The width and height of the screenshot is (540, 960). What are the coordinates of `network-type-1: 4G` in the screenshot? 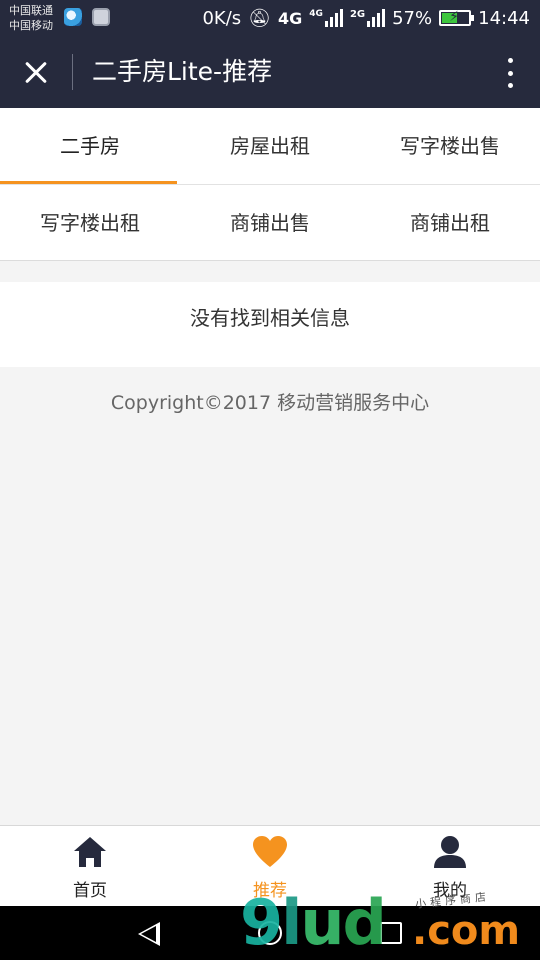 It's located at (290, 18).